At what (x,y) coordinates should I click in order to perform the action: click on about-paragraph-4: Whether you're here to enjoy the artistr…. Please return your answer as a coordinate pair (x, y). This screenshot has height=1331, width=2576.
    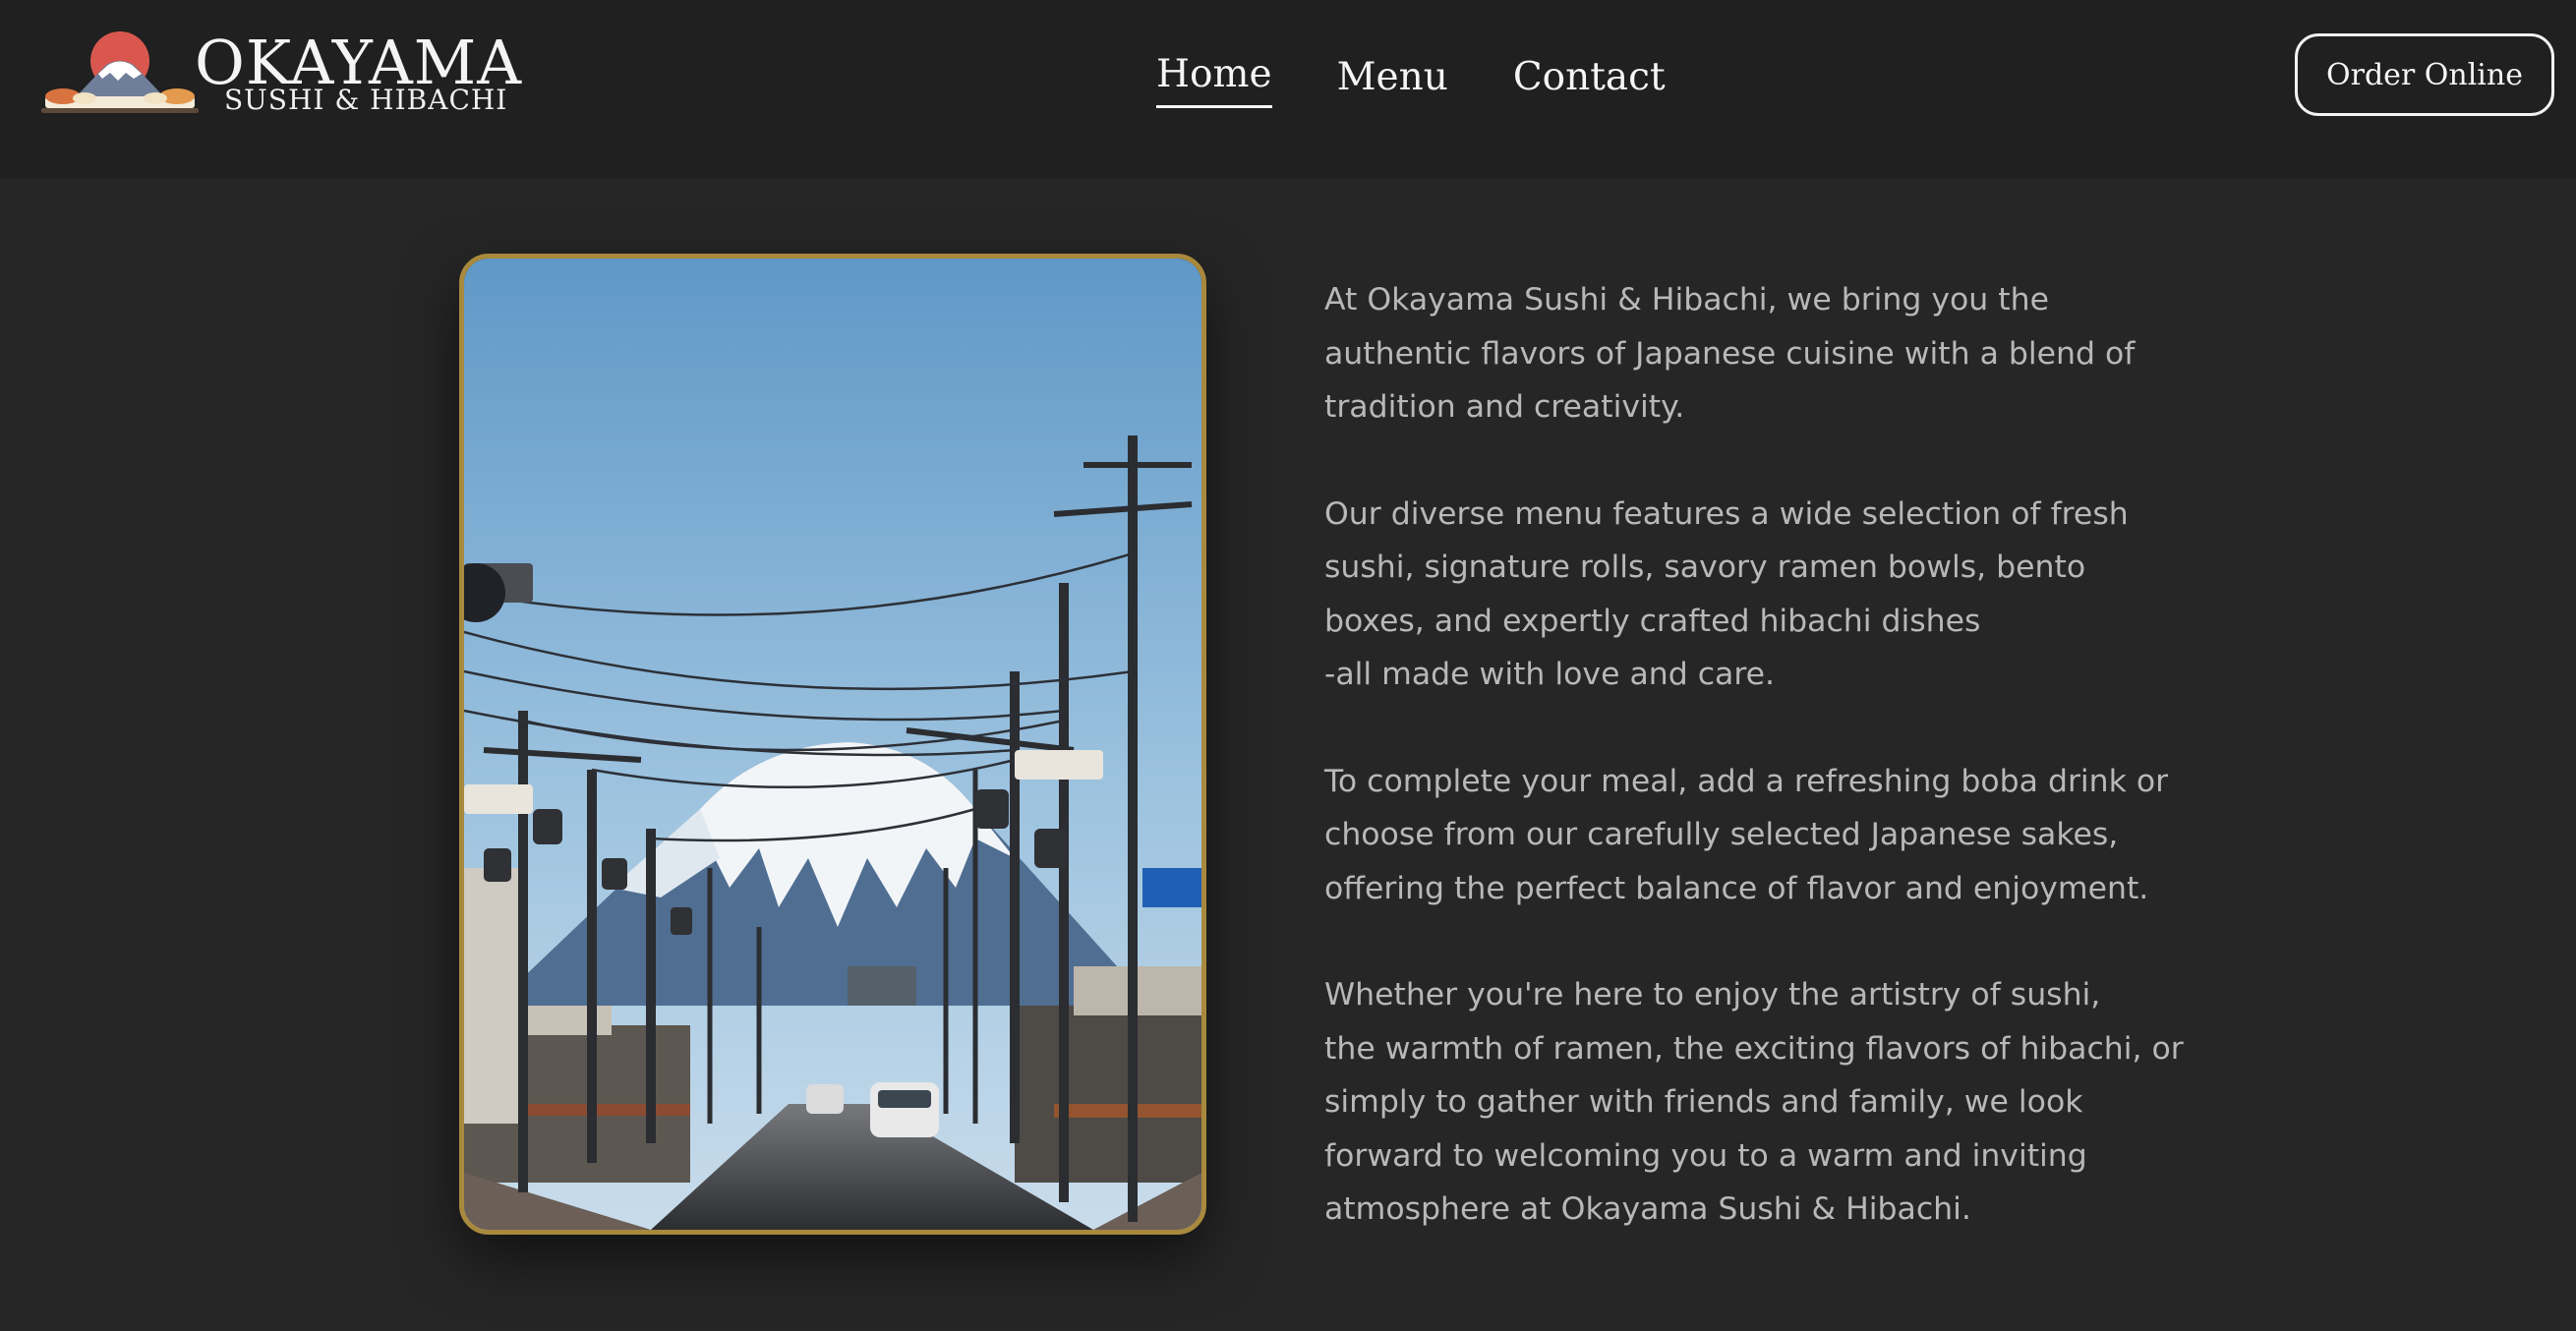
    Looking at the image, I should click on (1754, 1102).